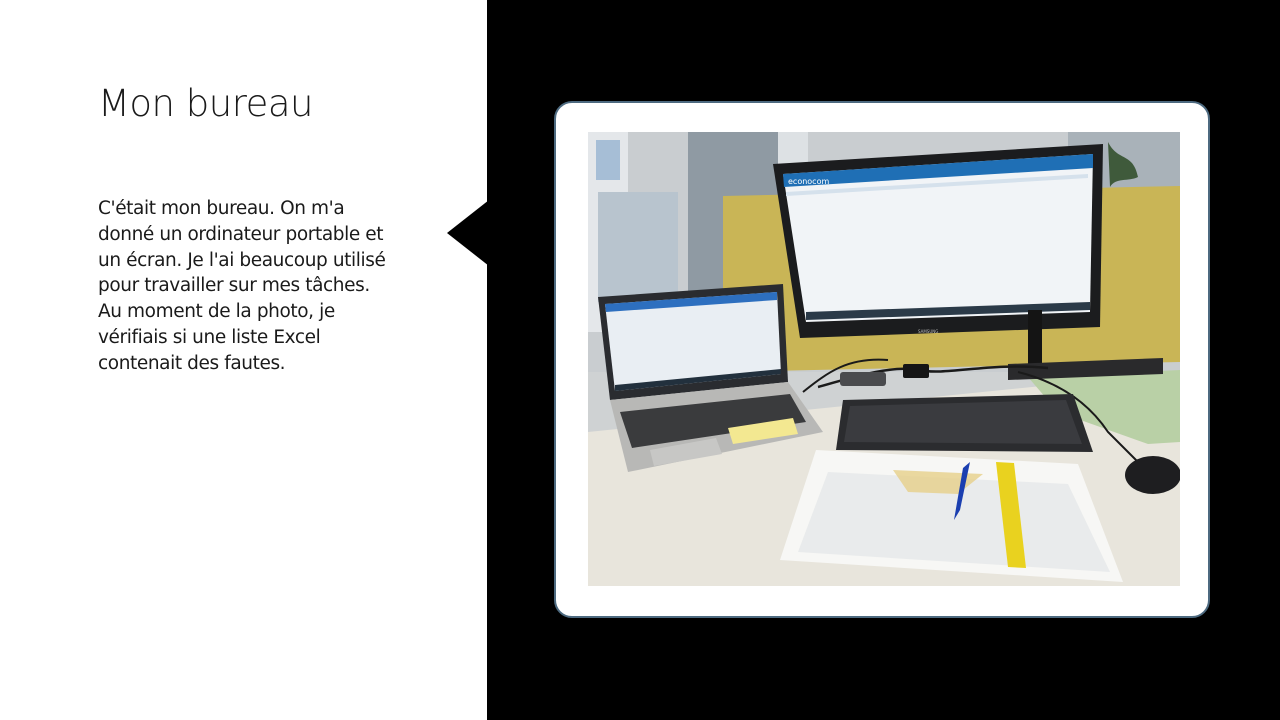 This screenshot has height=720, width=1280. Describe the element at coordinates (209, 337) in the screenshot. I see `body-line: vérifiais si une liste Excel` at that location.